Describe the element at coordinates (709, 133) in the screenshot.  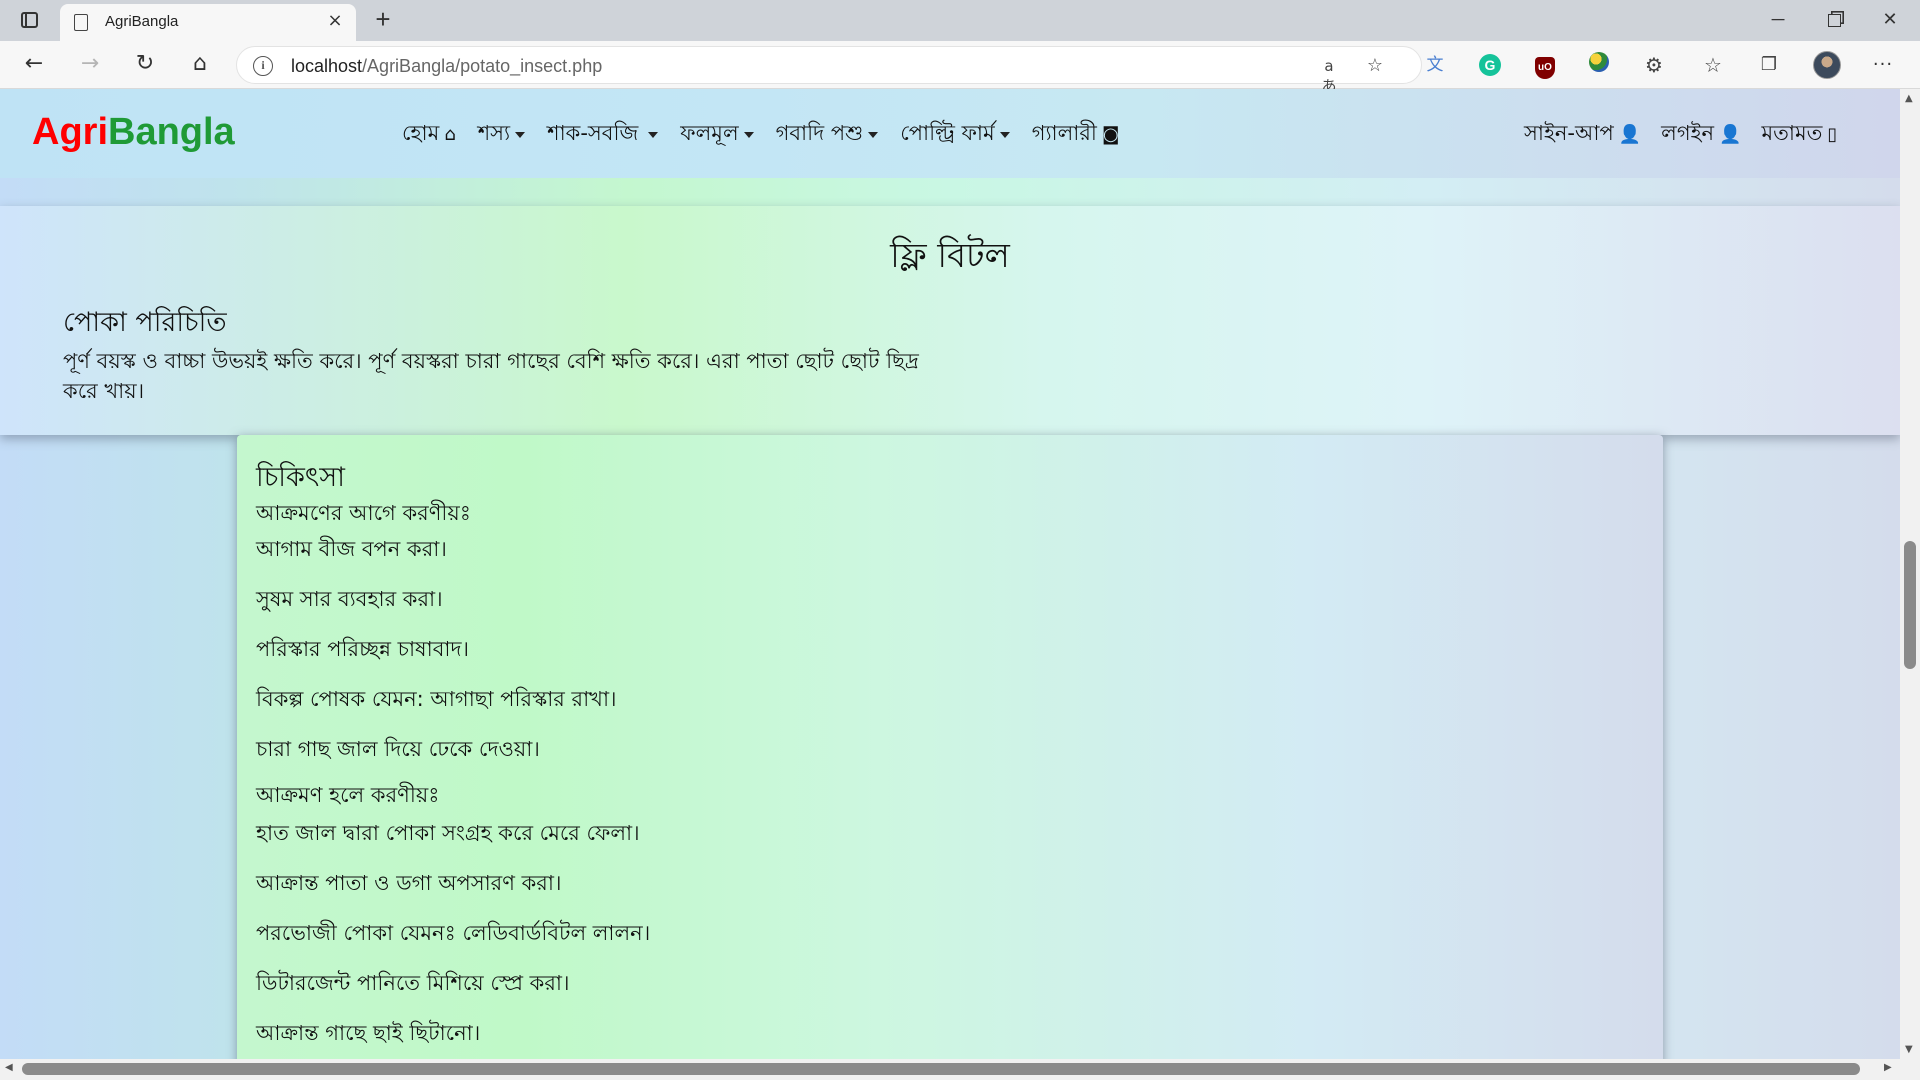
I see `nav-fruits-label: ফলমূল` at that location.